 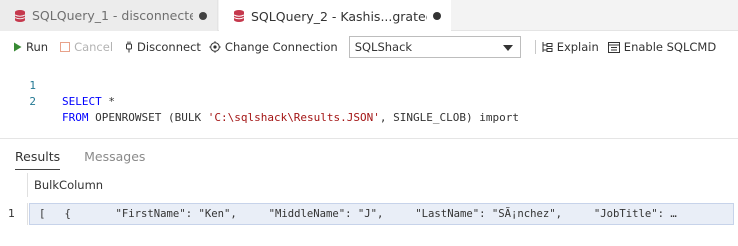 What do you see at coordinates (129, 47) in the screenshot?
I see `plug-icon` at bounding box center [129, 47].